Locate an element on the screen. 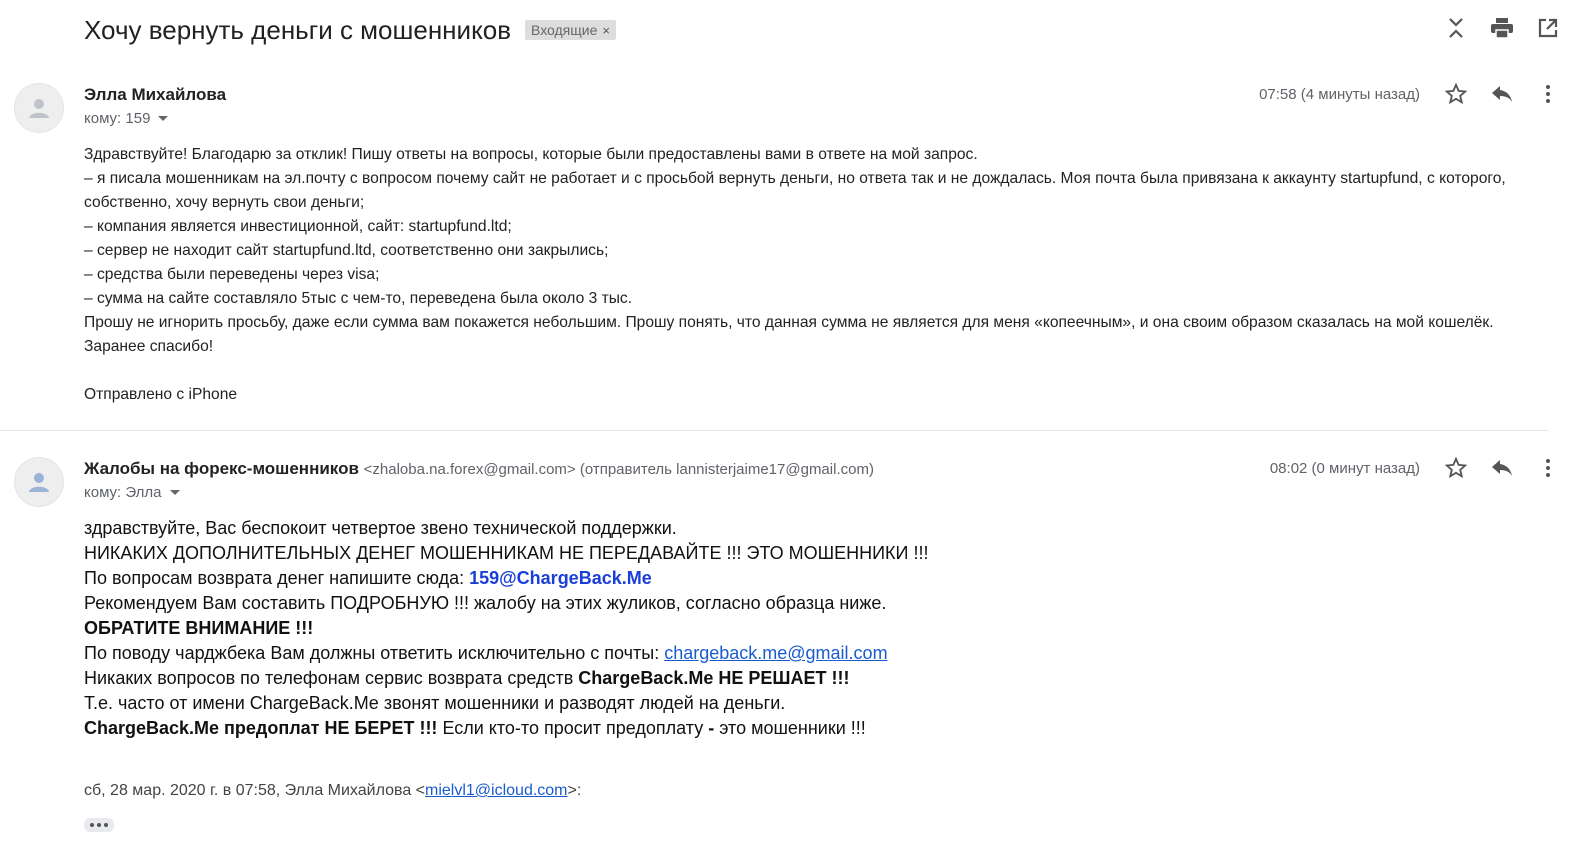 Image resolution: width=1572 pixels, height=864 pixels. collapse-all-icon is located at coordinates (1456, 28).